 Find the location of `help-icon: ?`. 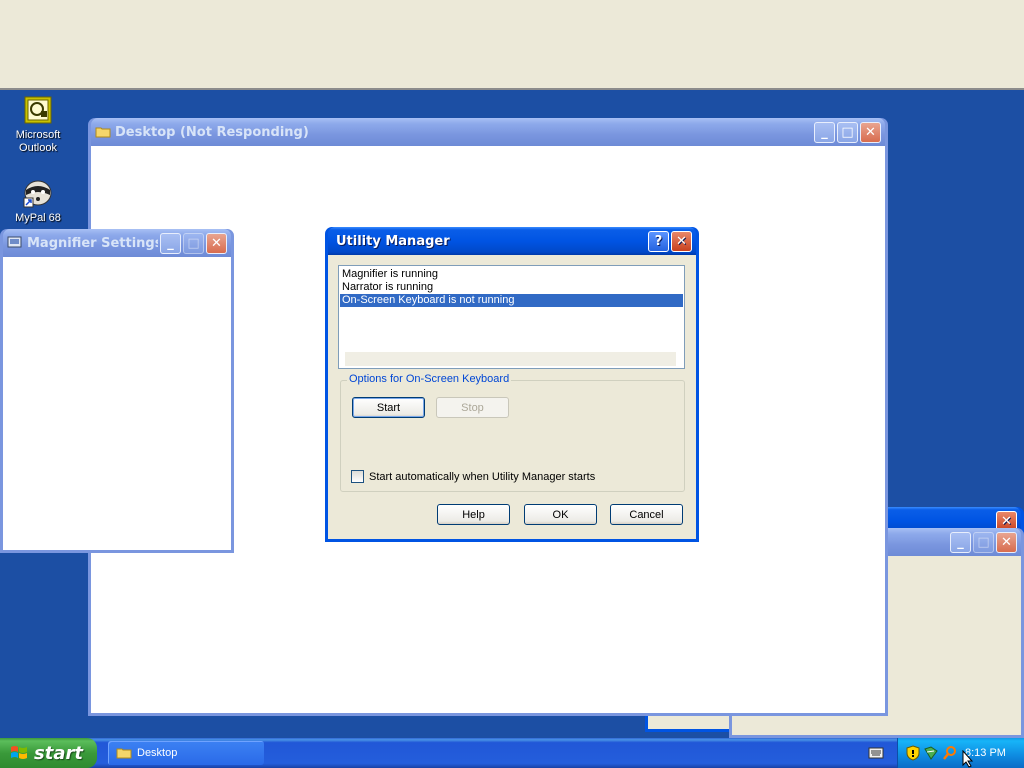

help-icon: ? is located at coordinates (658, 241).